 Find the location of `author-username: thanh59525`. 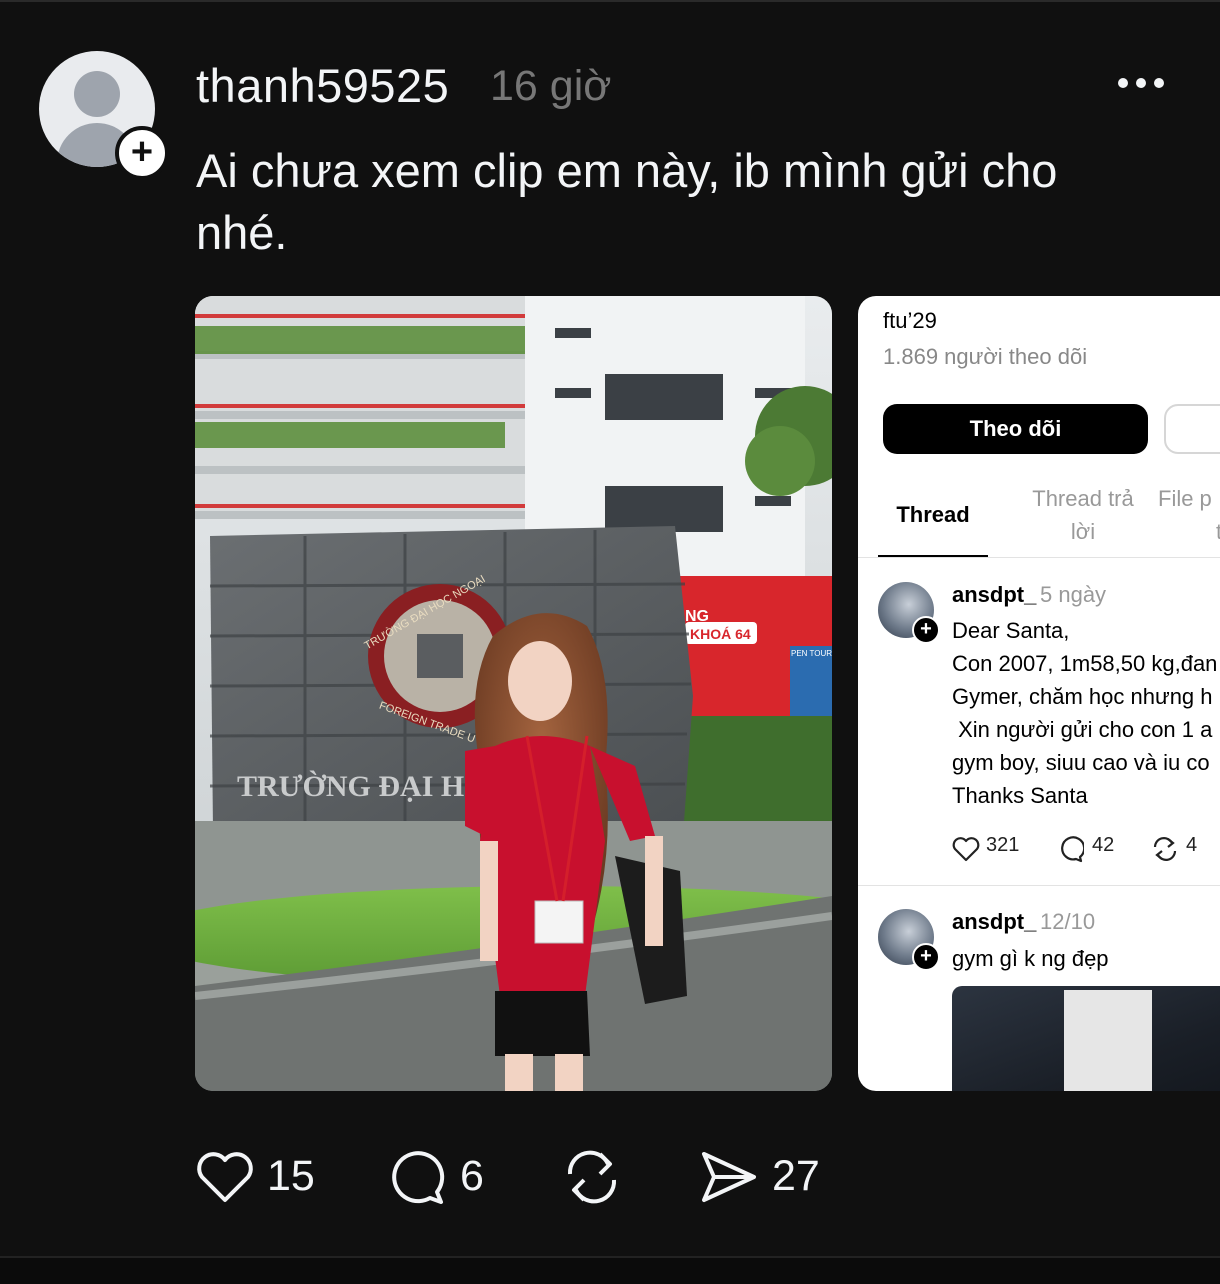

author-username: thanh59525 is located at coordinates (322, 85).